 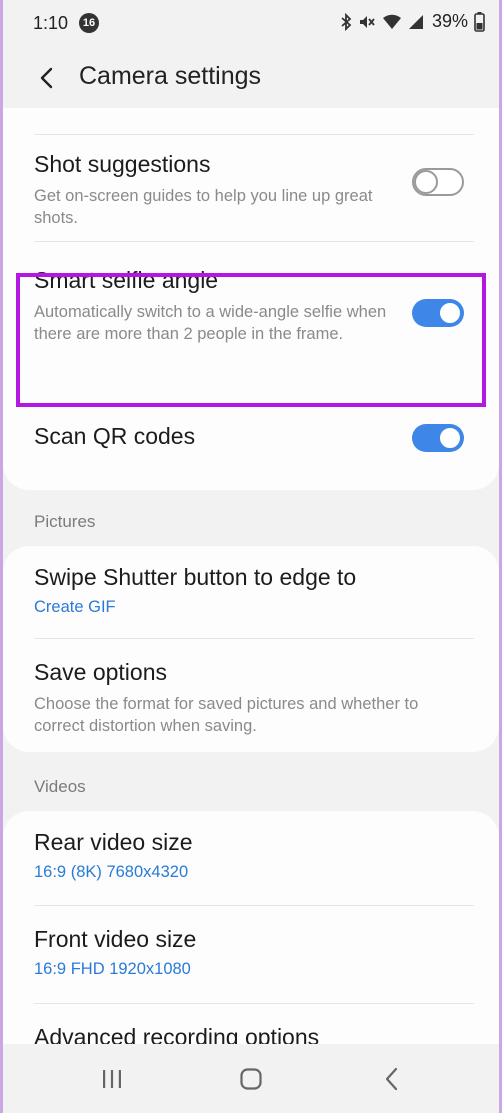 I want to click on status-bar: 1:10 16 39%, so click(x=251, y=24).